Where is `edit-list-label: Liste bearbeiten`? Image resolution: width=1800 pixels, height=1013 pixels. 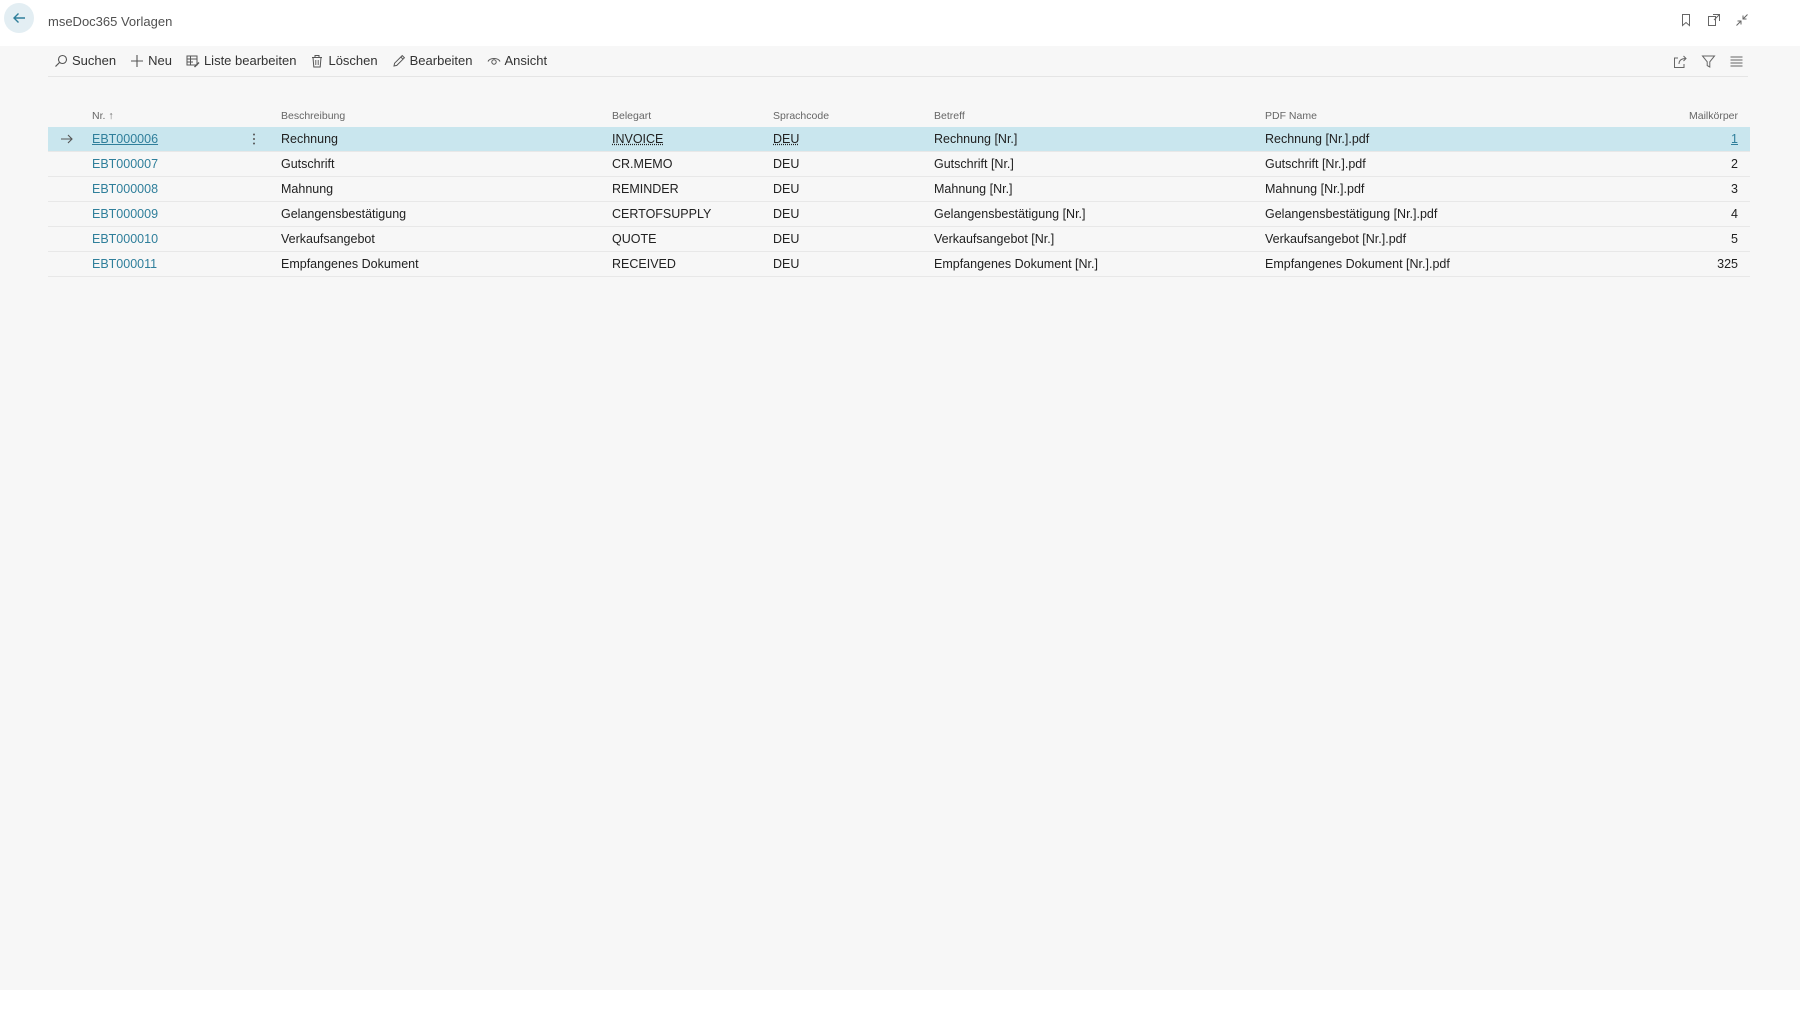 edit-list-label: Liste bearbeiten is located at coordinates (250, 60).